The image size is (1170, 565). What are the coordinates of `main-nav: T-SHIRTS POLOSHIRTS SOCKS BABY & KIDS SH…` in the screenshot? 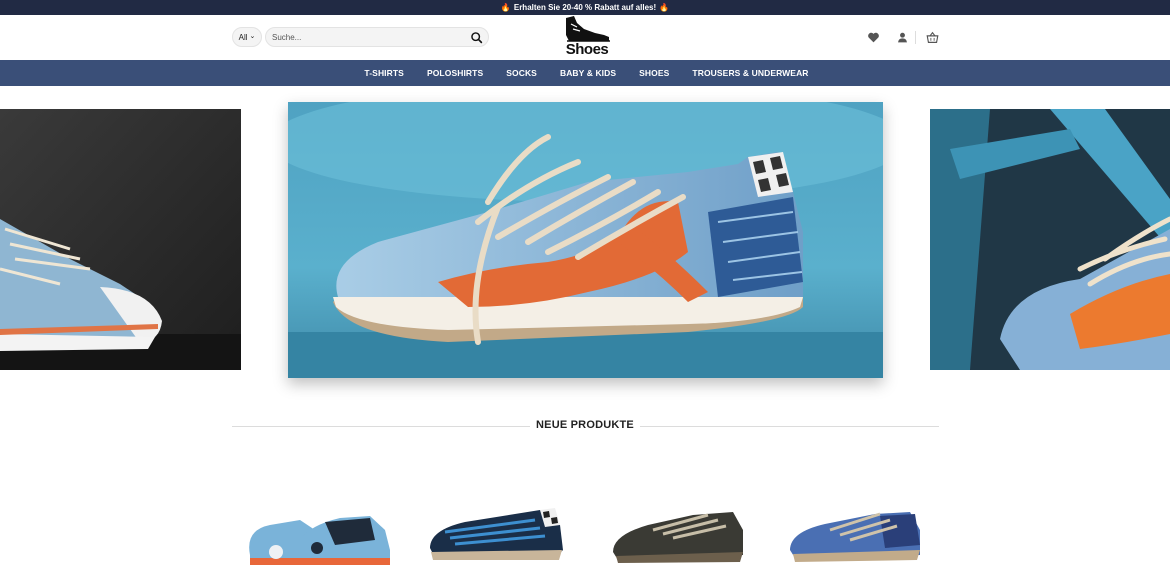 It's located at (585, 73).